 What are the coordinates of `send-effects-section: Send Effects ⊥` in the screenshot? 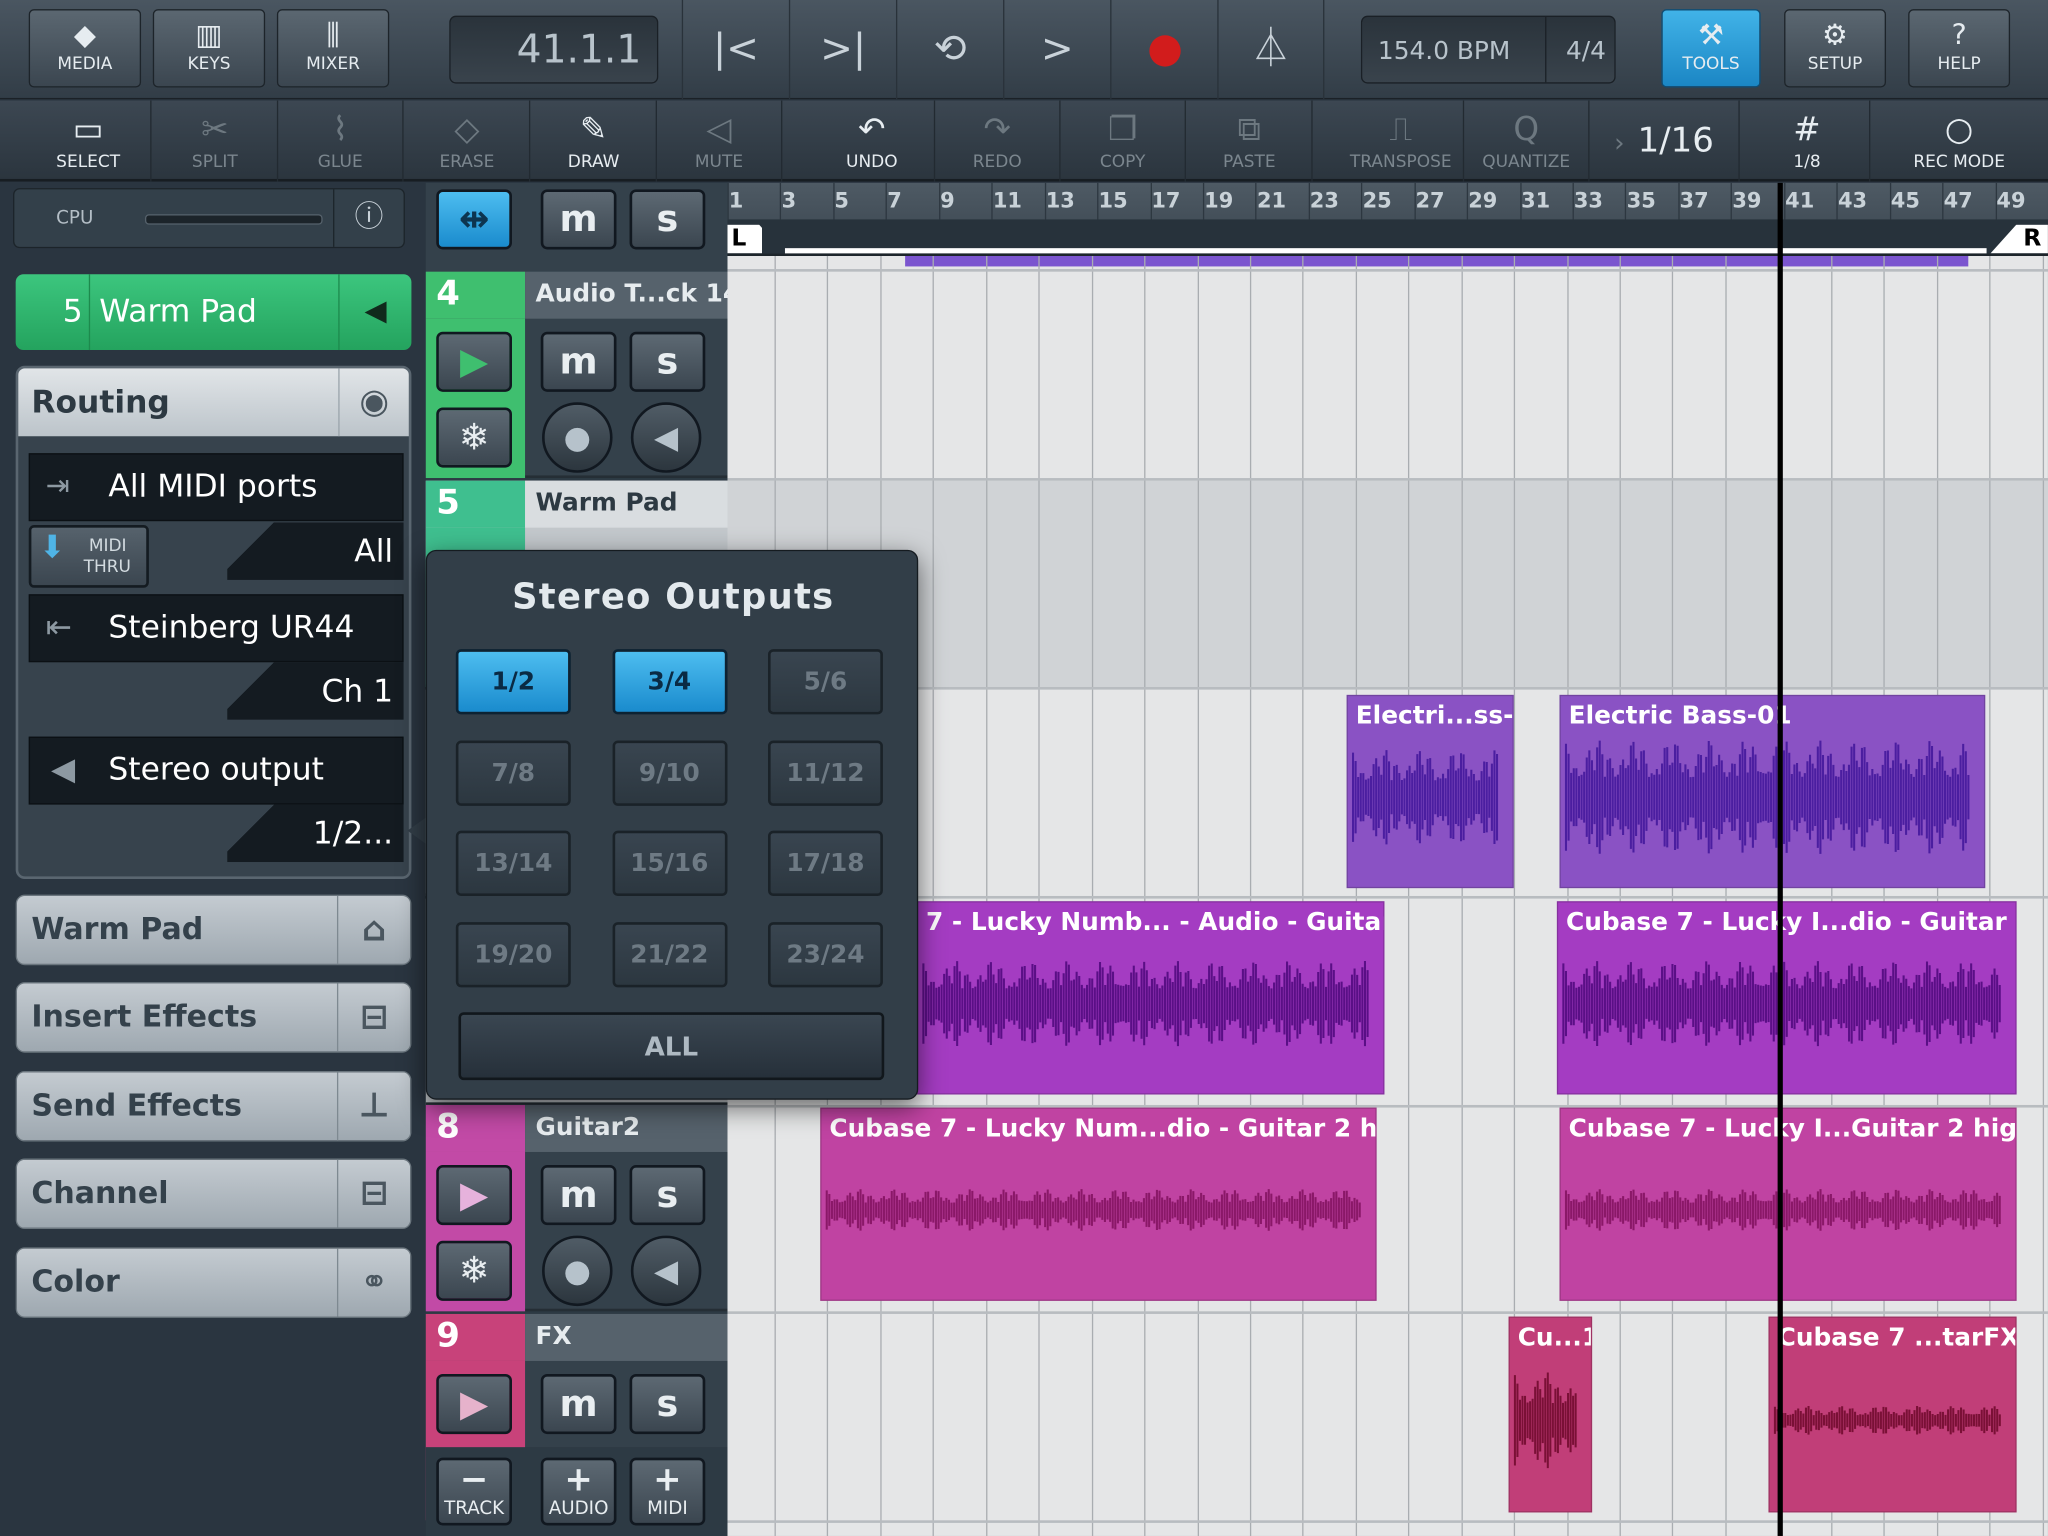 It's located at (213, 1106).